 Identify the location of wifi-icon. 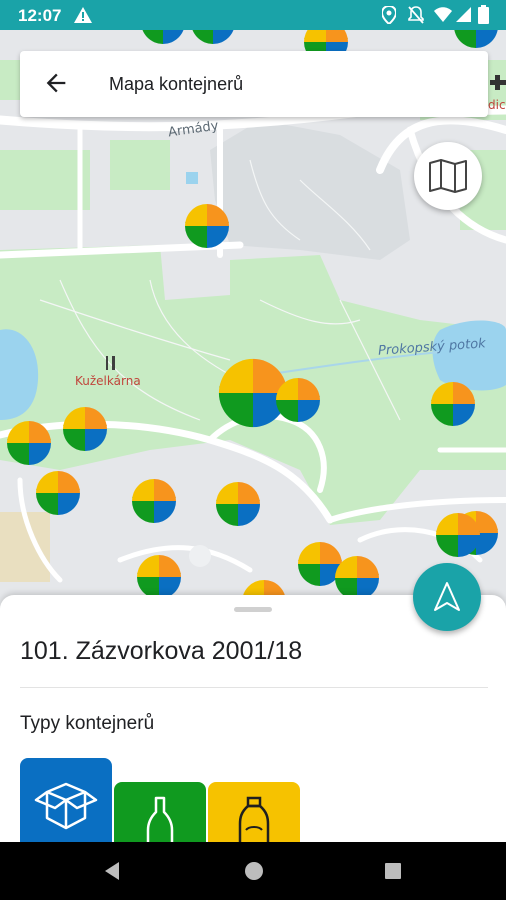
(443, 14).